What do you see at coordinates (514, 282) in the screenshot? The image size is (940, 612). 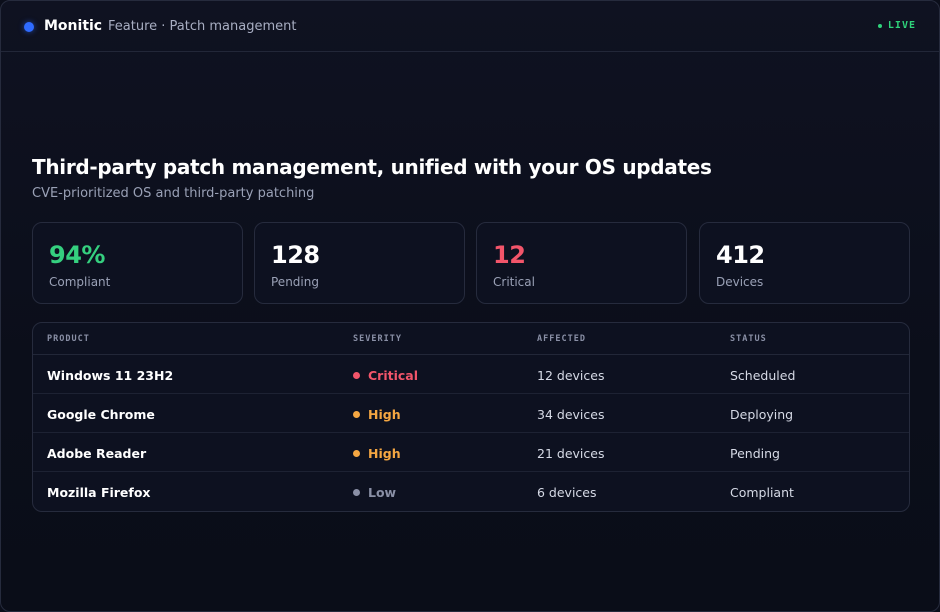 I see `stat-label: Critical` at bounding box center [514, 282].